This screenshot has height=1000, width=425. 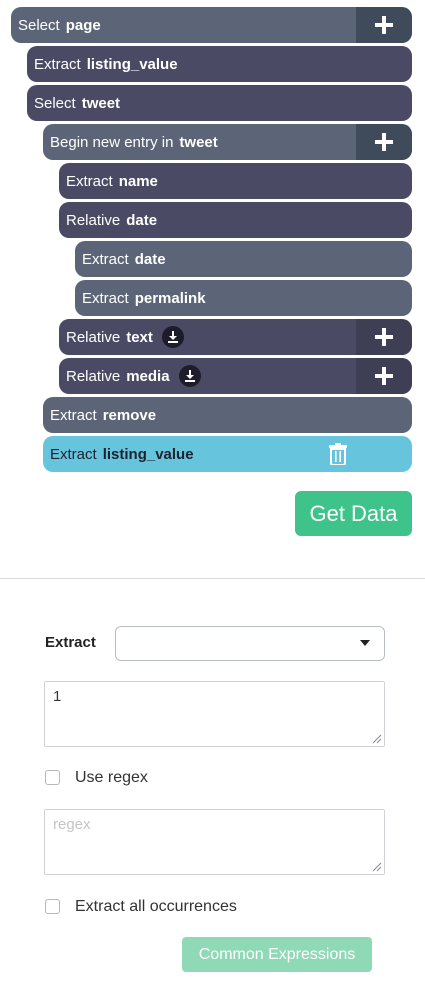 I want to click on command-extract-permalink: Extract permalink, so click(x=243, y=298).